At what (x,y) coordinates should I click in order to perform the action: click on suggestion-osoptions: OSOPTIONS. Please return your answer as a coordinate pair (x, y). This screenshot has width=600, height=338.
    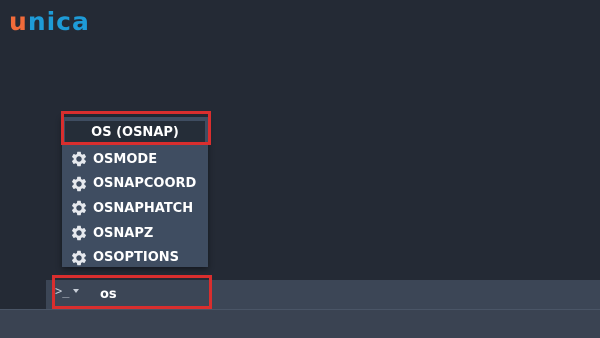
    Looking at the image, I should click on (138, 257).